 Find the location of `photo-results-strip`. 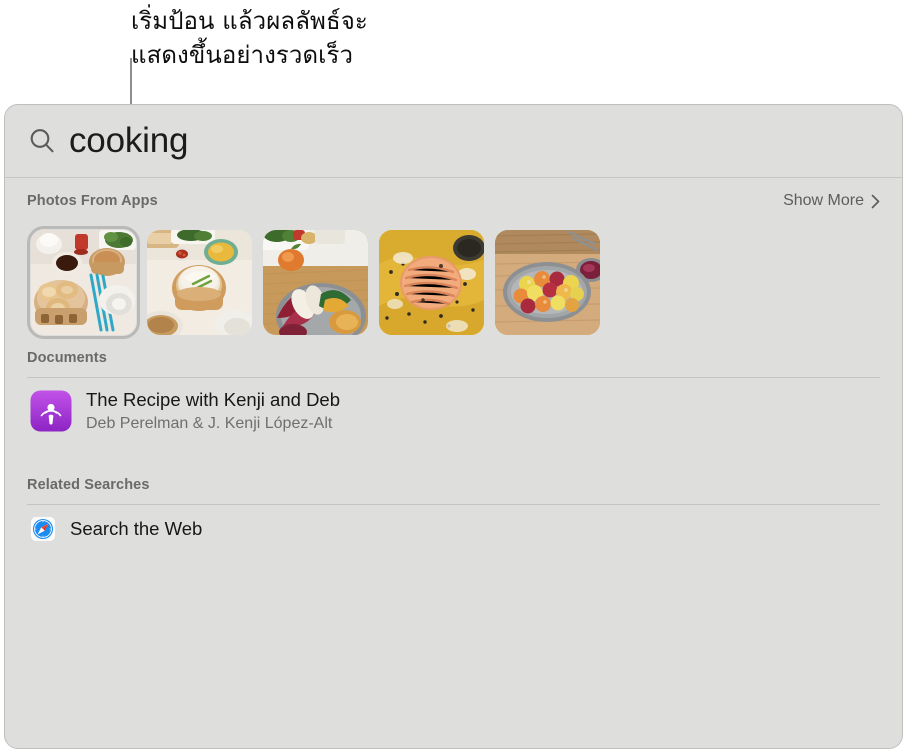

photo-results-strip is located at coordinates (453, 282).